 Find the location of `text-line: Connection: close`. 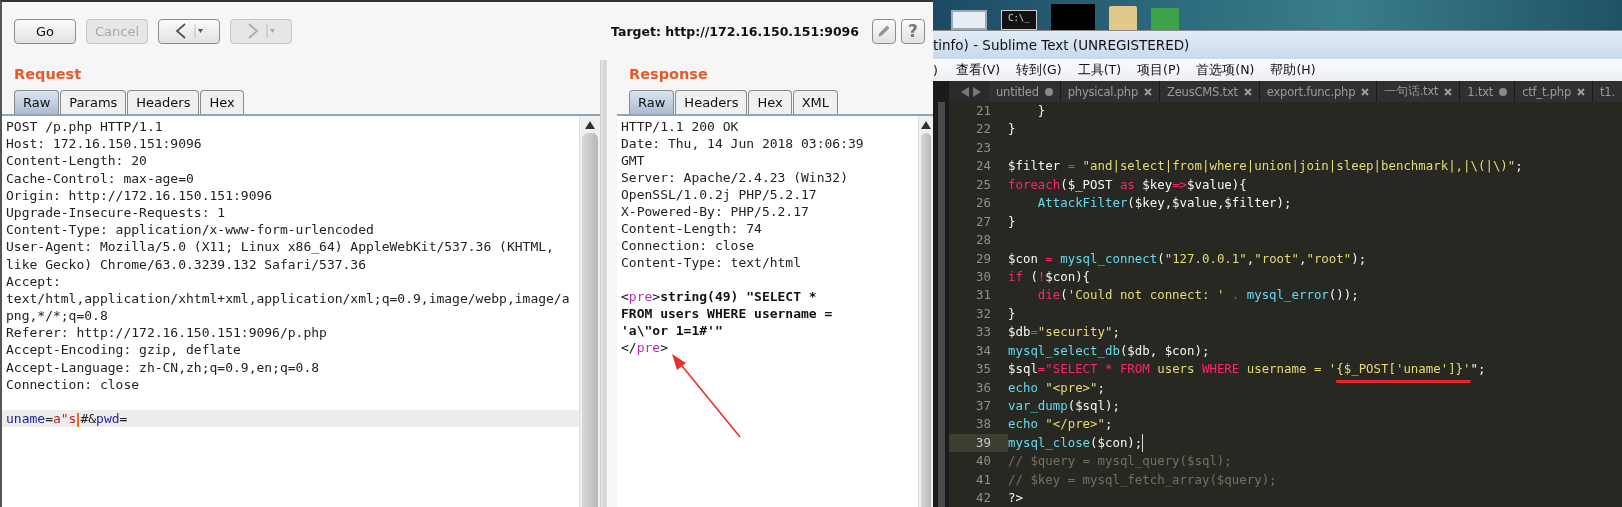

text-line: Connection: close is located at coordinates (688, 245).